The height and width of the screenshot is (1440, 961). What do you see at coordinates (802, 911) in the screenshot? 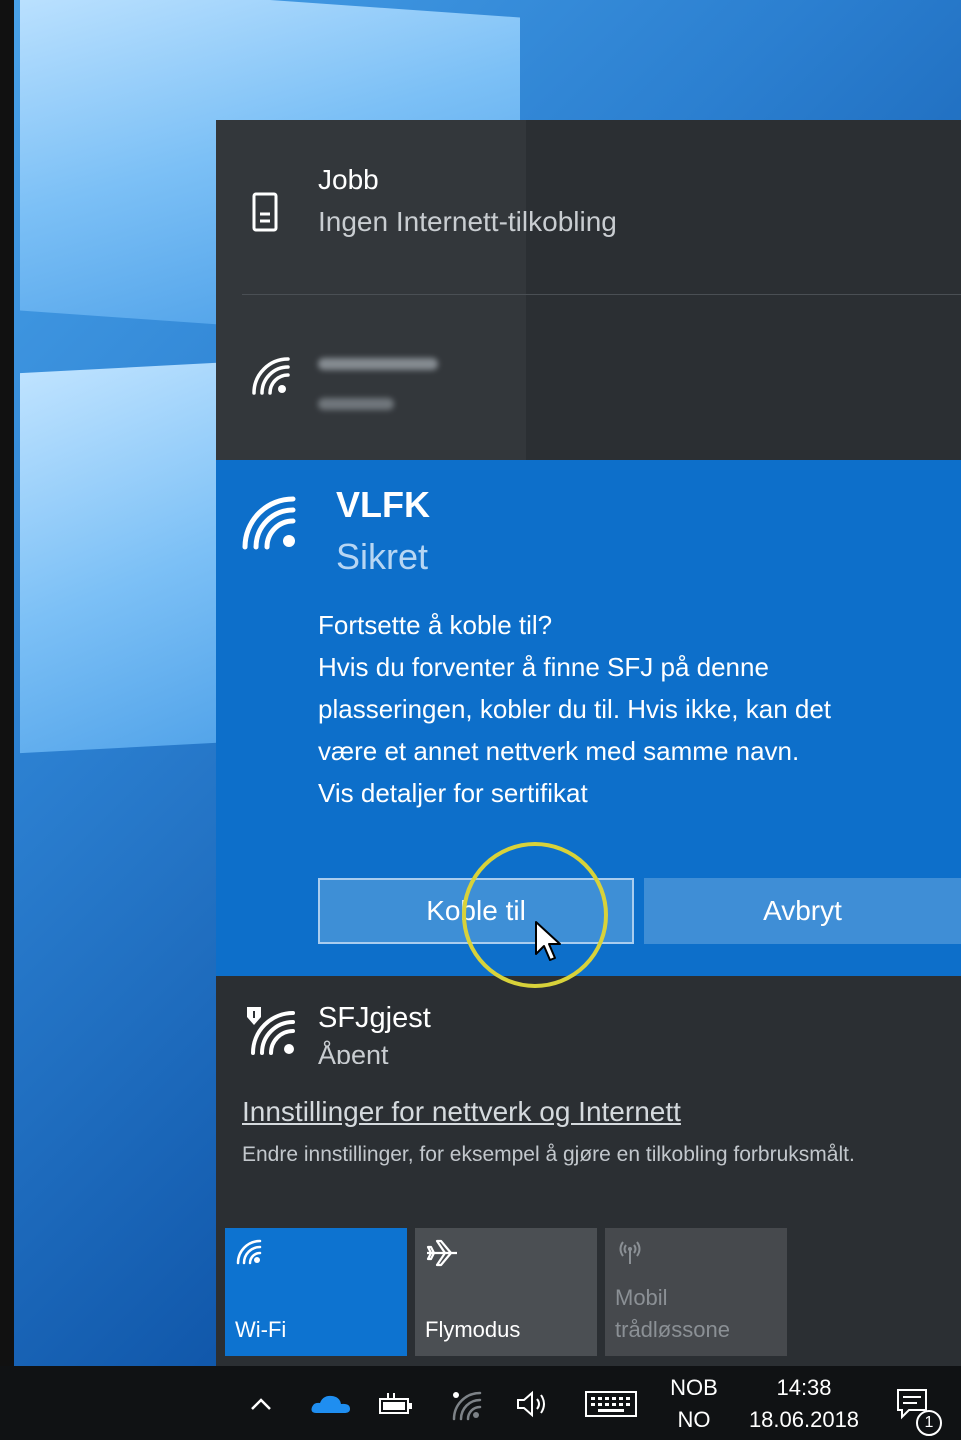
I see `cancel-button: Avbryt` at bounding box center [802, 911].